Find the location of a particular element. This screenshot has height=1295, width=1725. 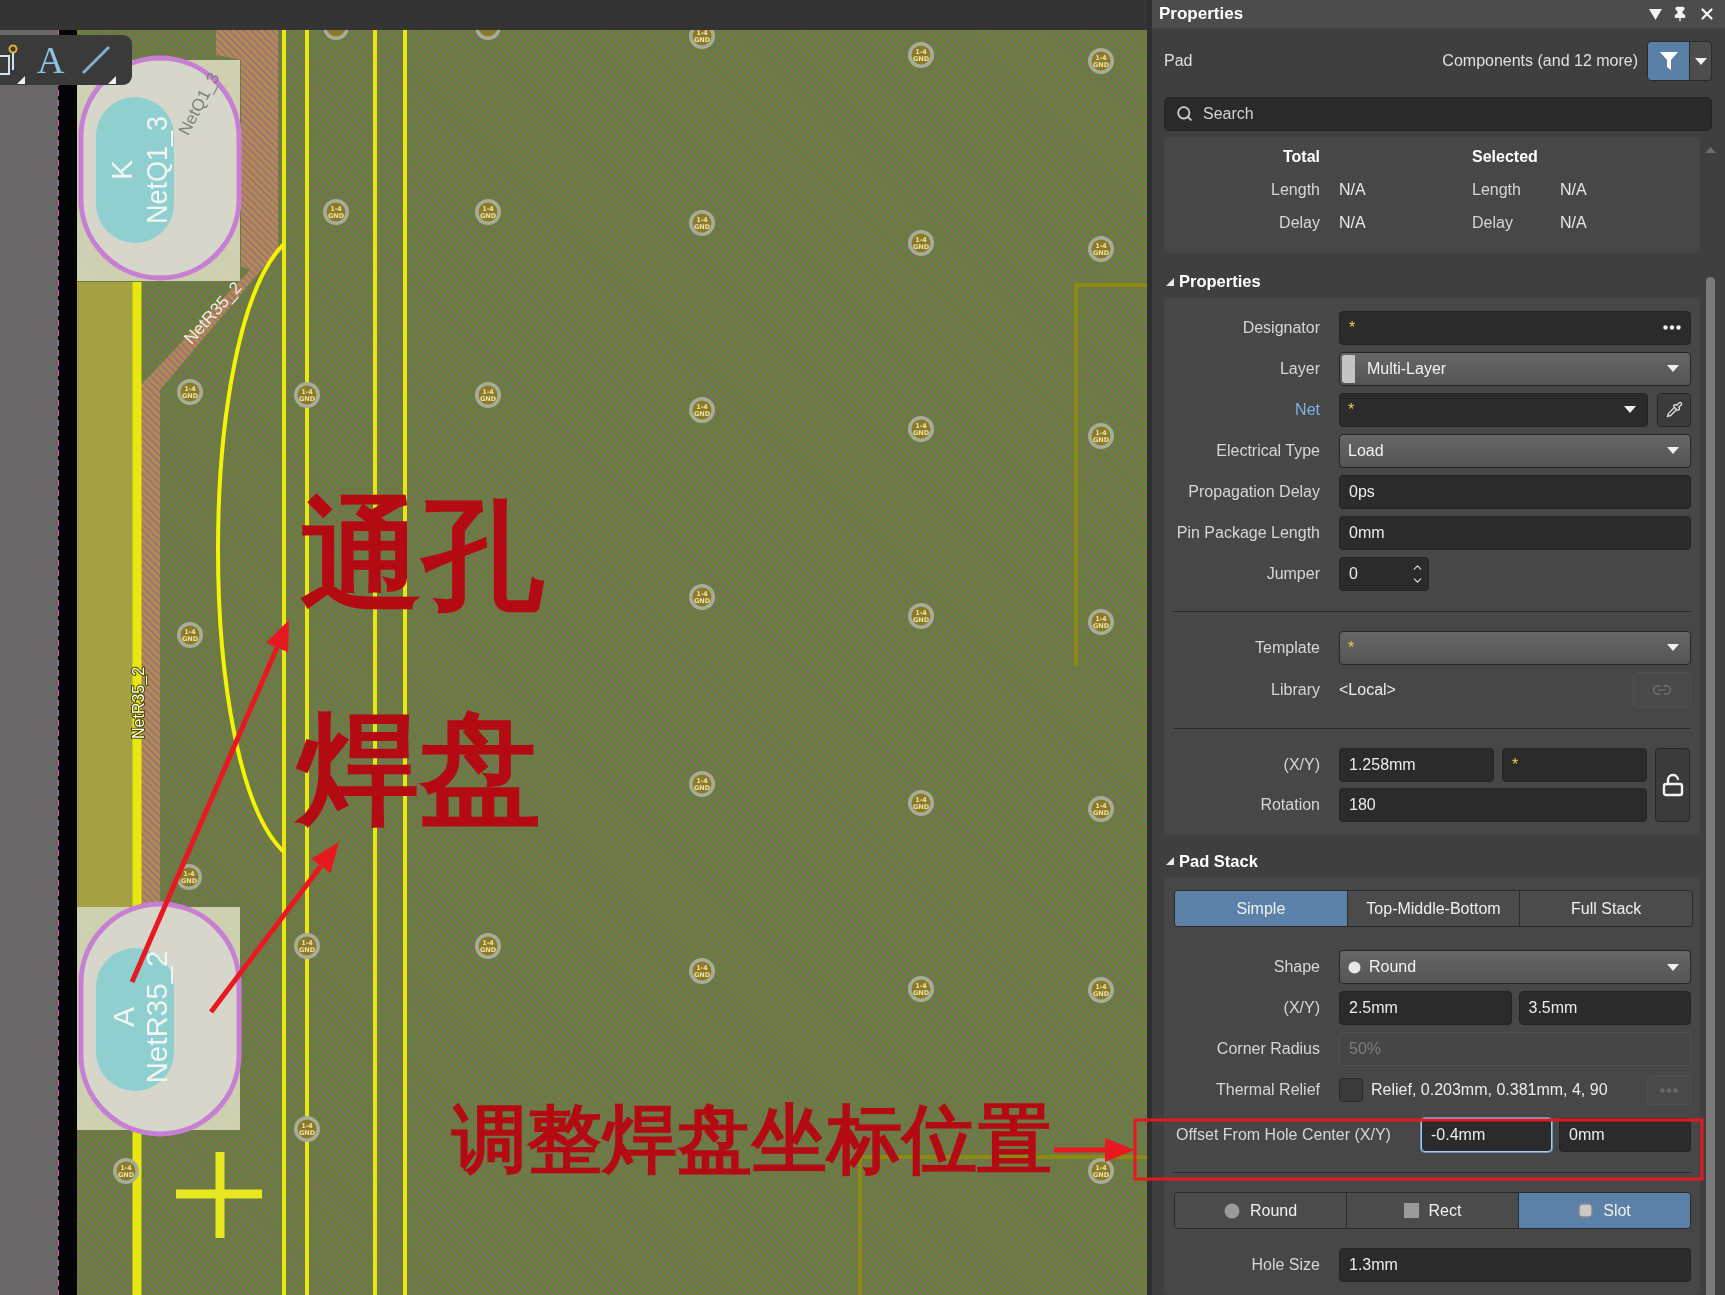

dropdown: Load is located at coordinates (1515, 450).